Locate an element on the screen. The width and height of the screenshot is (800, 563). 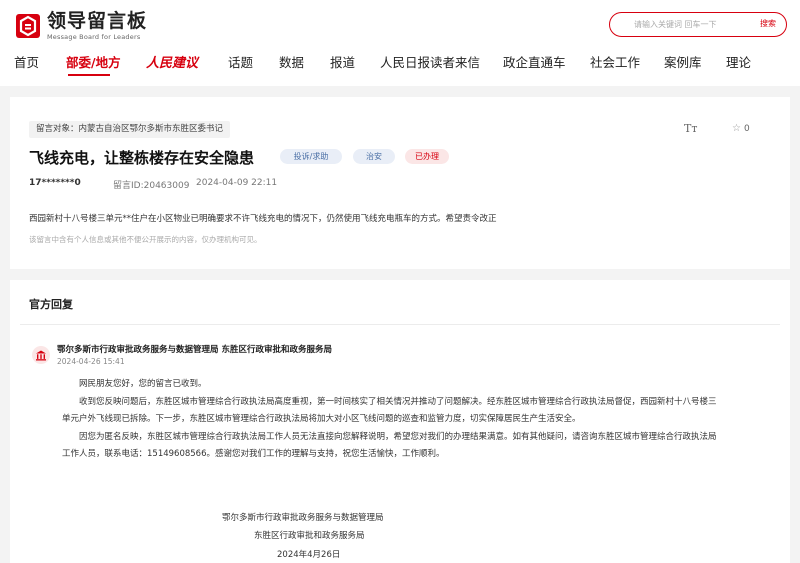
search-box: 搜索 is located at coordinates (698, 24).